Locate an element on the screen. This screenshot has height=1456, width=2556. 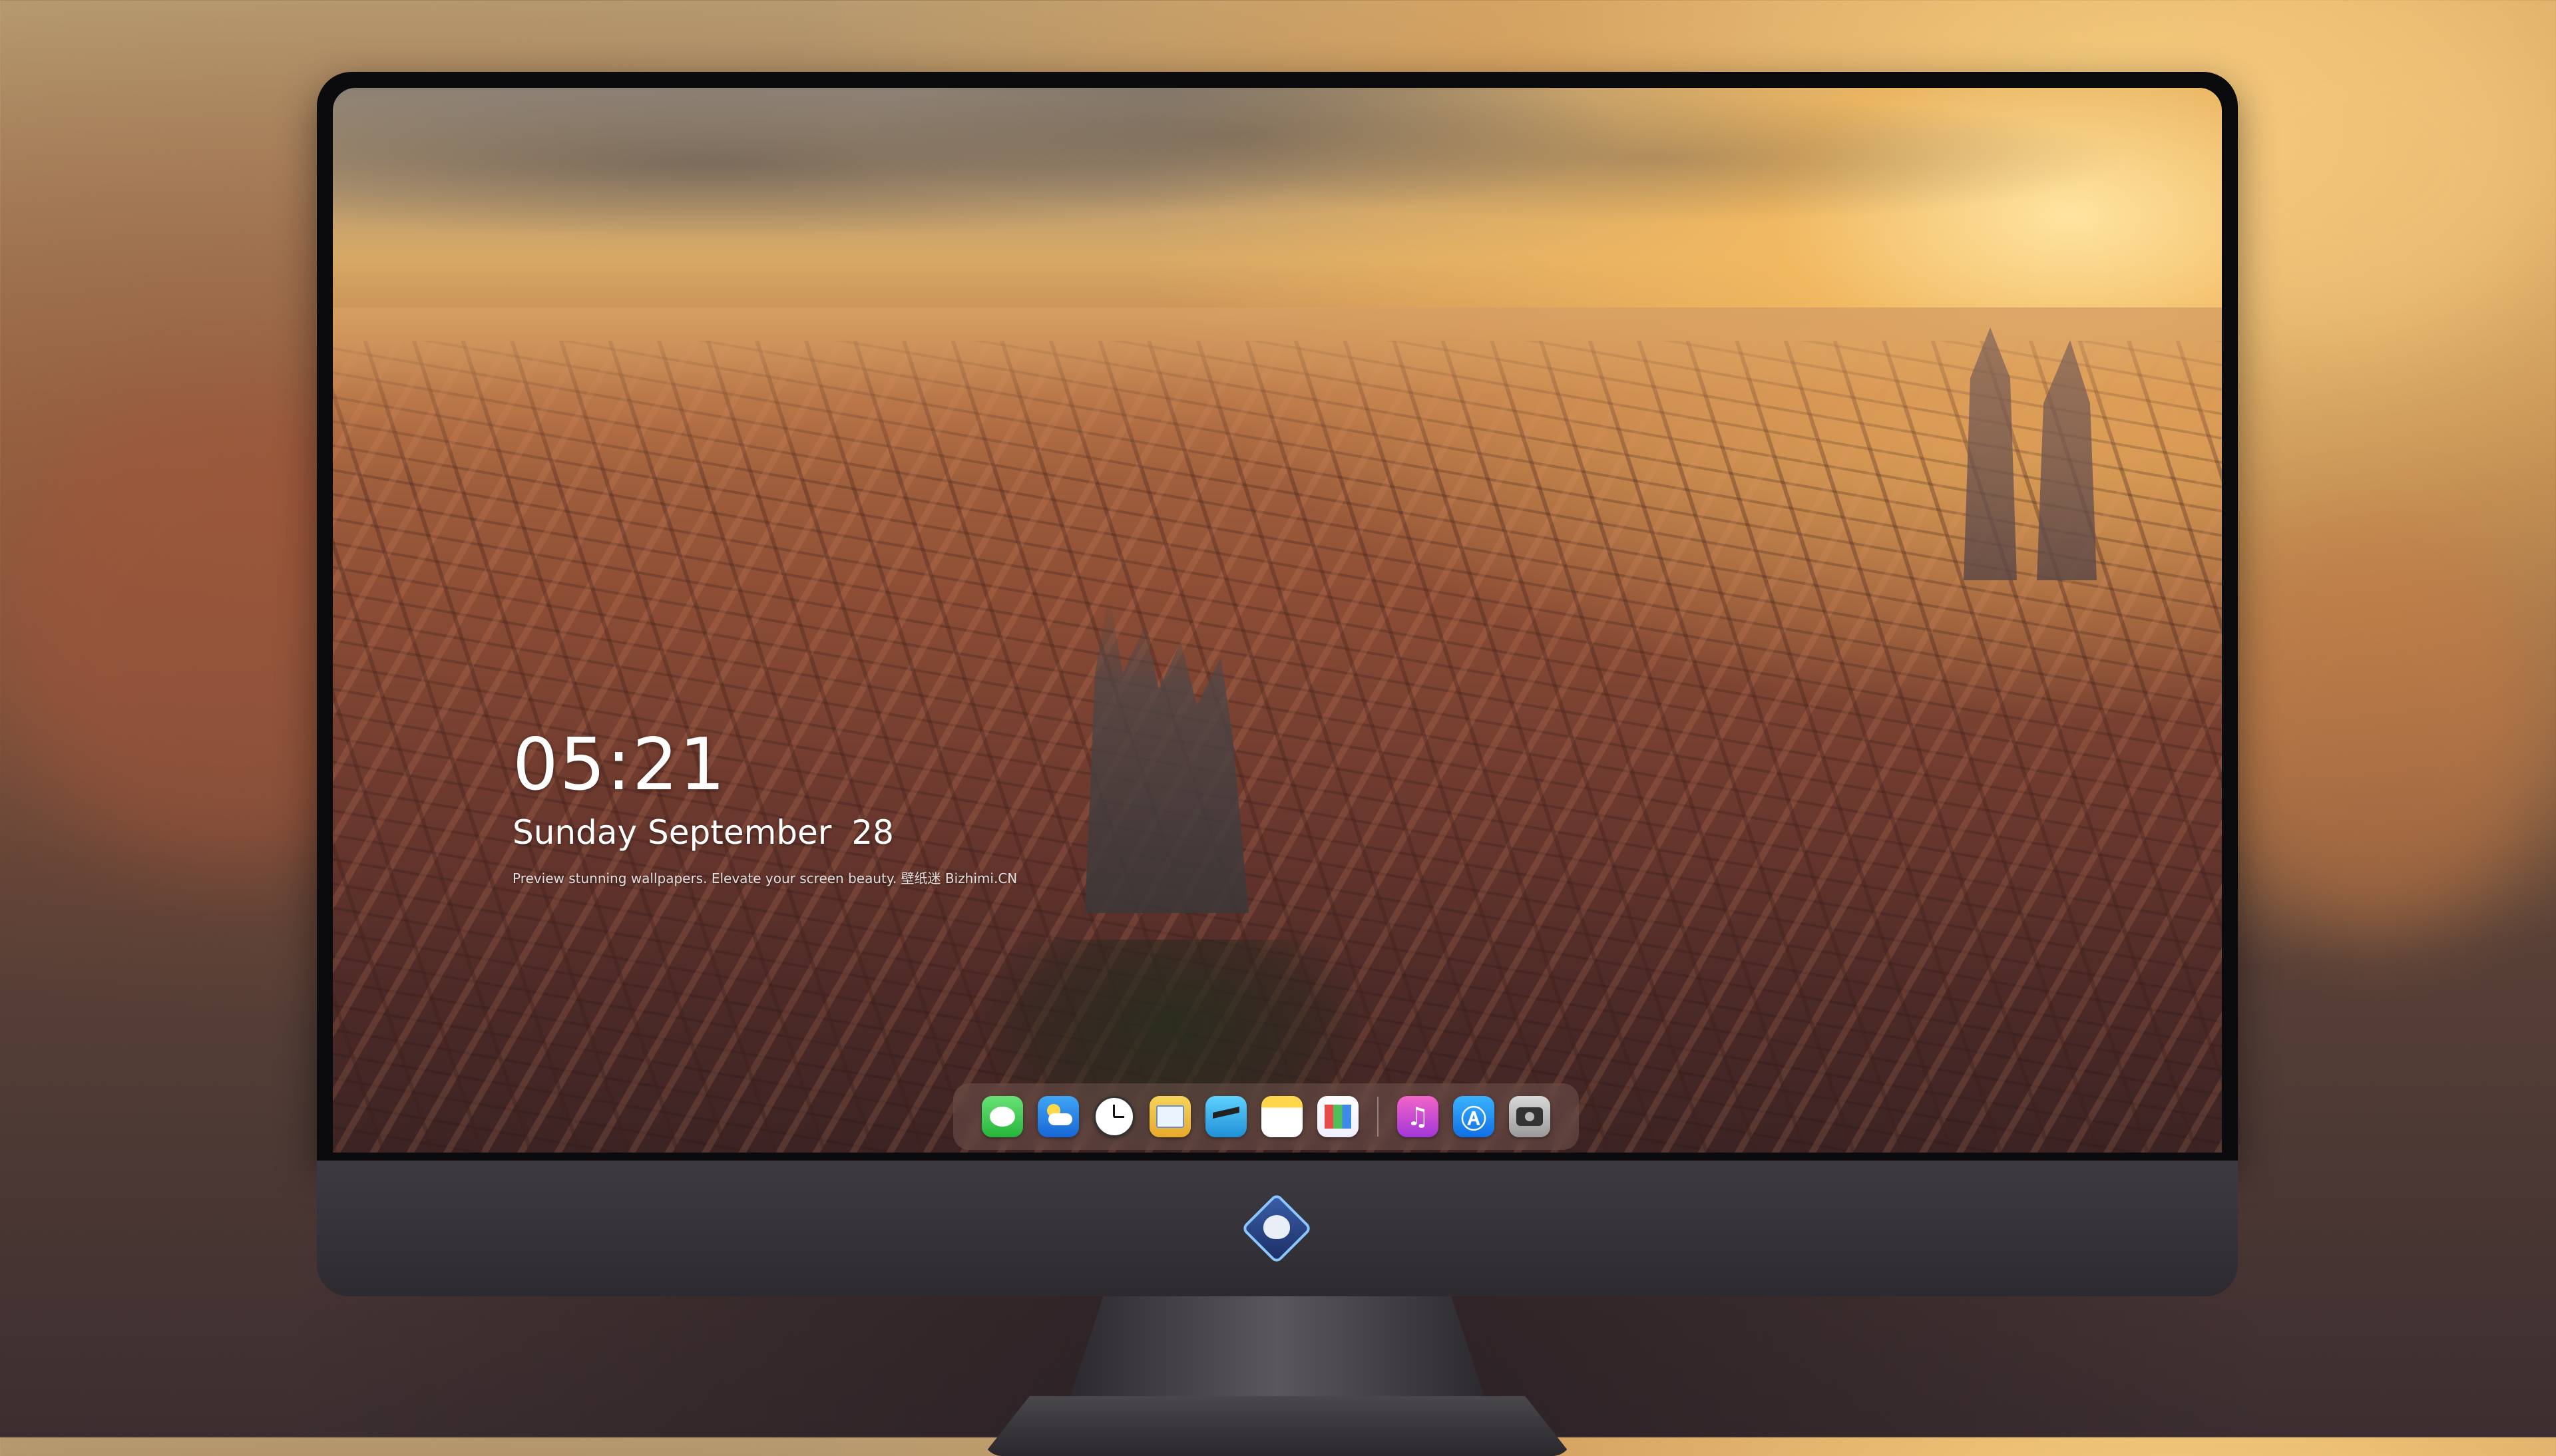
dock: ♫ Ⓐ is located at coordinates (1266, 1116).